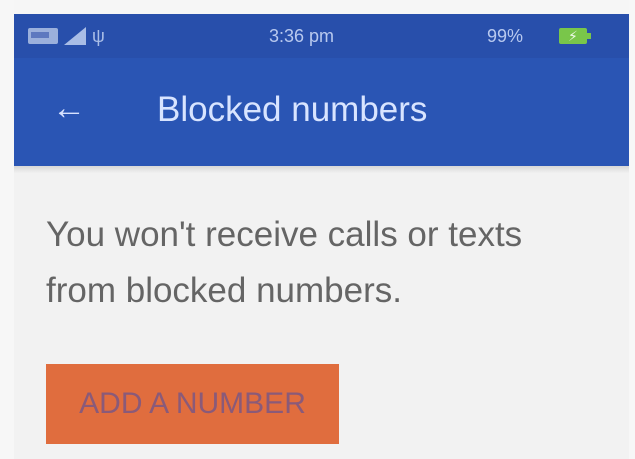 The image size is (635, 459). Describe the element at coordinates (317, 7) in the screenshot. I see `screen-frame-top` at that location.